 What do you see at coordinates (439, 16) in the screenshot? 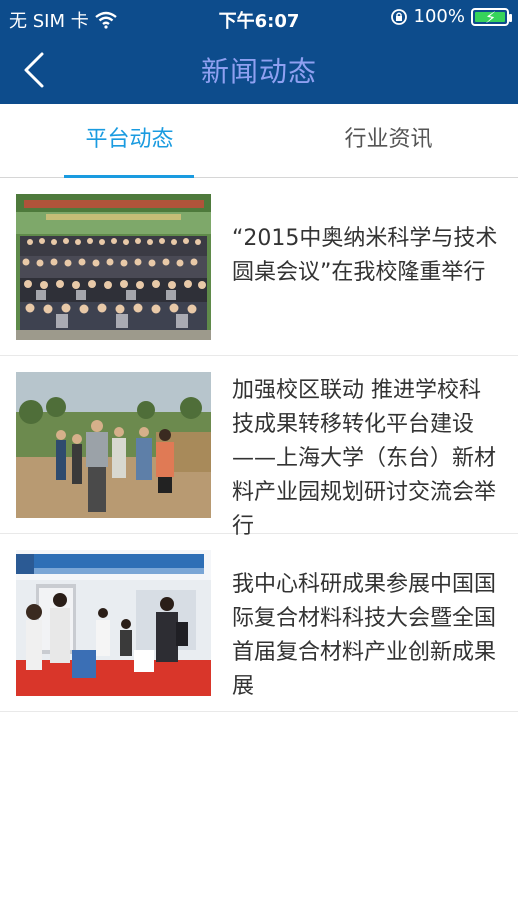
I see `battery-percent: 100%` at bounding box center [439, 16].